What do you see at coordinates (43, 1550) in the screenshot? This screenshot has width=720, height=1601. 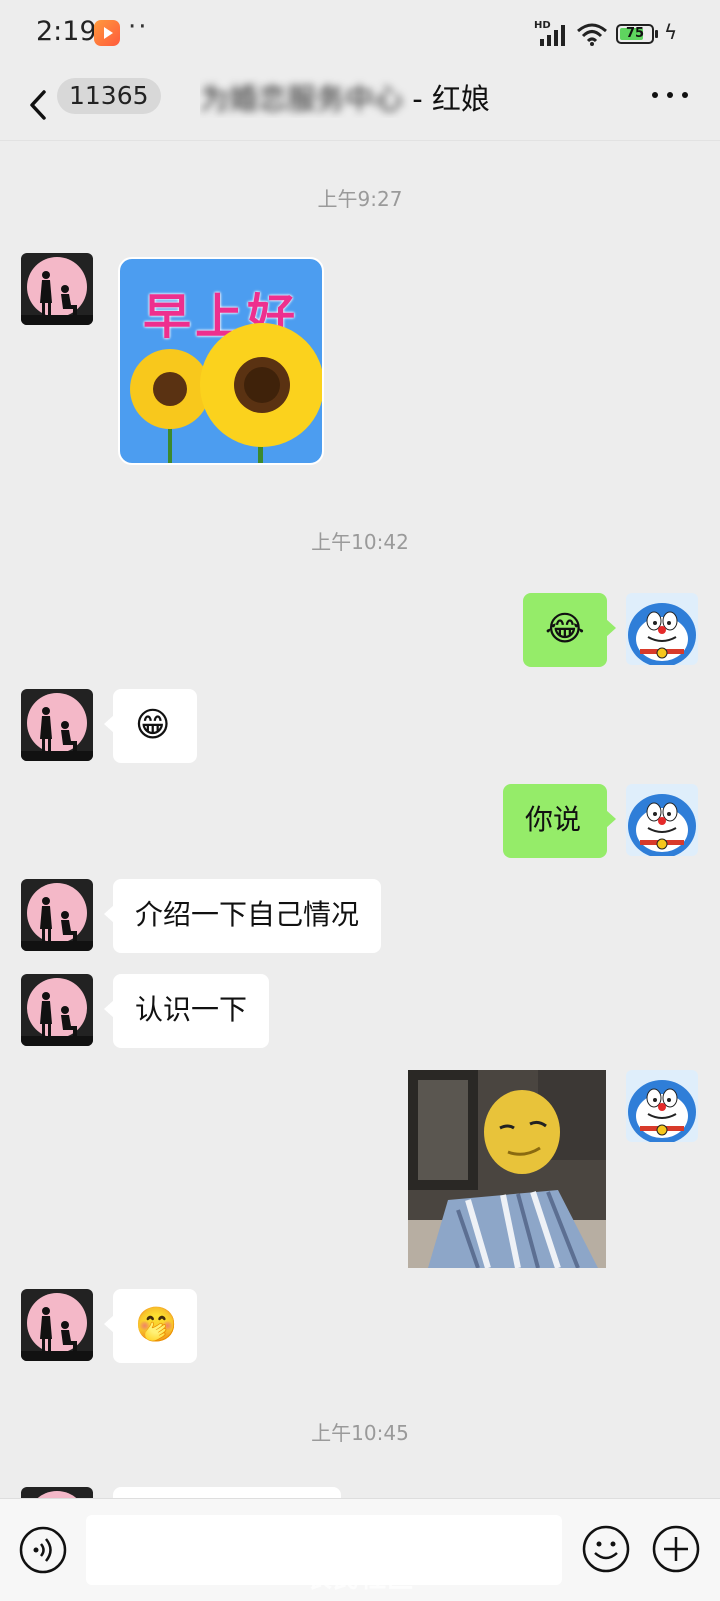 I see `voice-icon` at bounding box center [43, 1550].